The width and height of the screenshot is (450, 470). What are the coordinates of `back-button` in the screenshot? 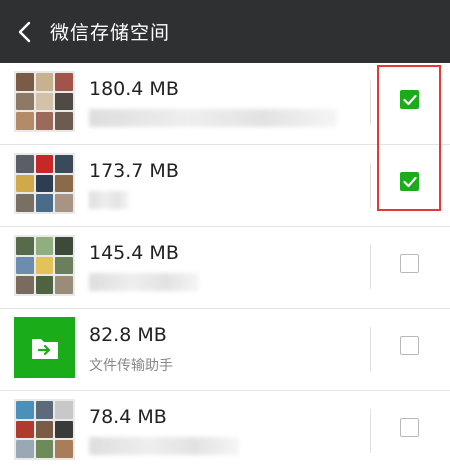 It's located at (24, 31).